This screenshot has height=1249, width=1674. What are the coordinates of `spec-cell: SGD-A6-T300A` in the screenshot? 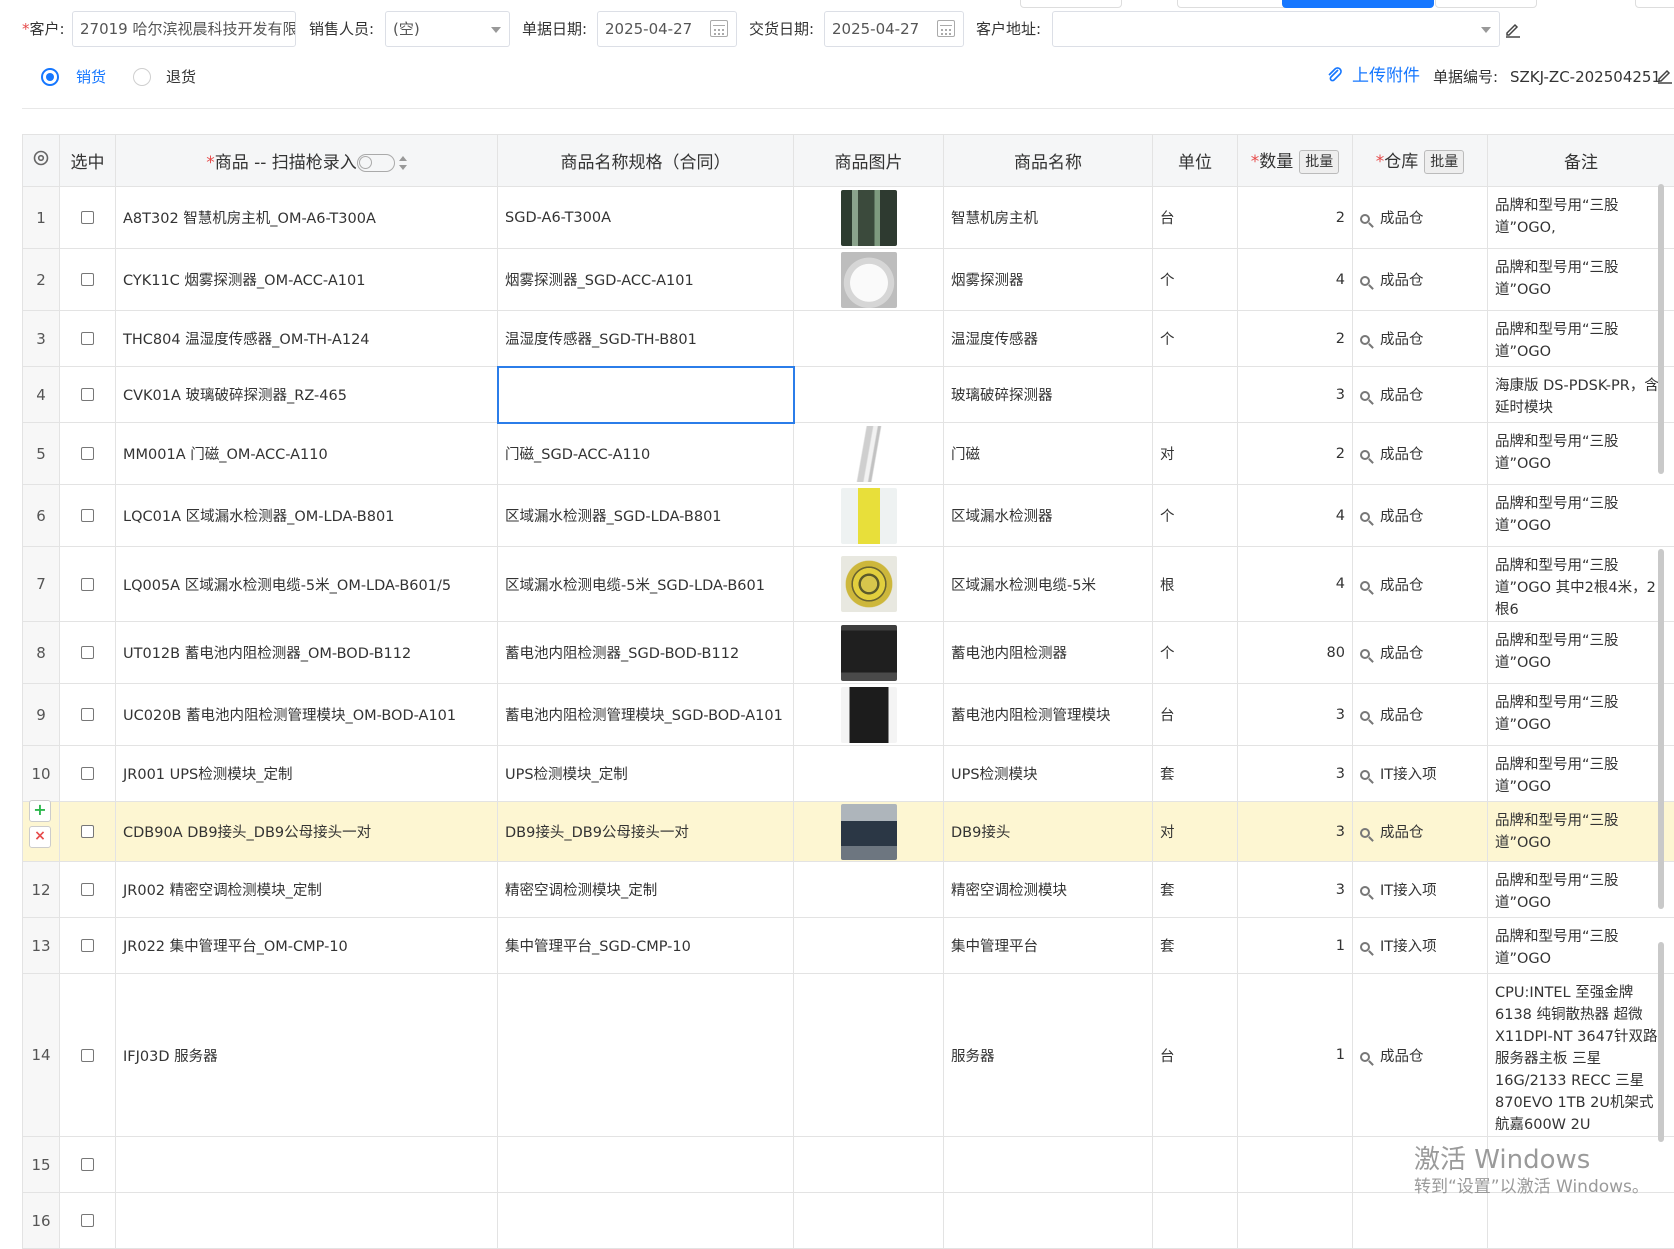 It's located at (646, 218).